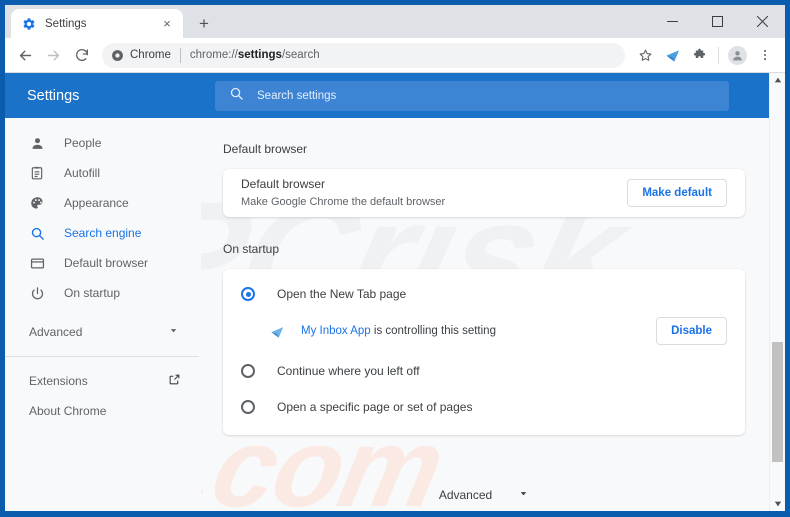 This screenshot has width=790, height=517. Describe the element at coordinates (777, 402) in the screenshot. I see `scrollbar-thumb` at that location.